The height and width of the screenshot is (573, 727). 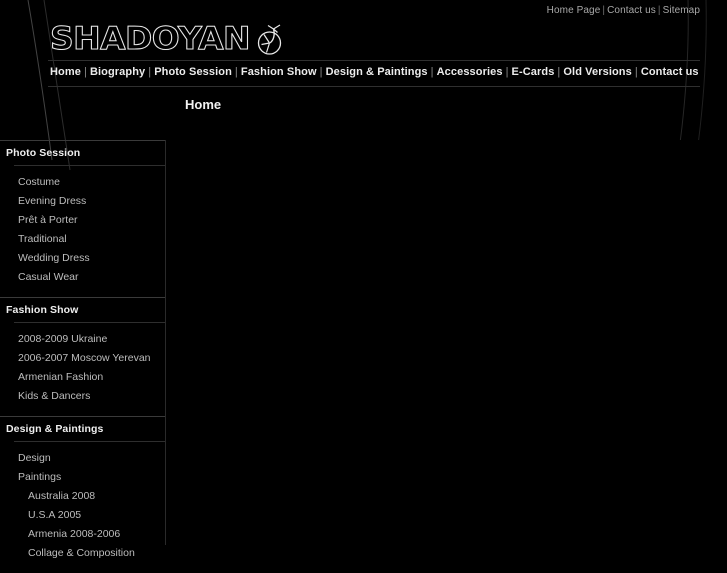 I want to click on sidebar-item: 2008-2009 Ukraine, so click(x=82, y=339).